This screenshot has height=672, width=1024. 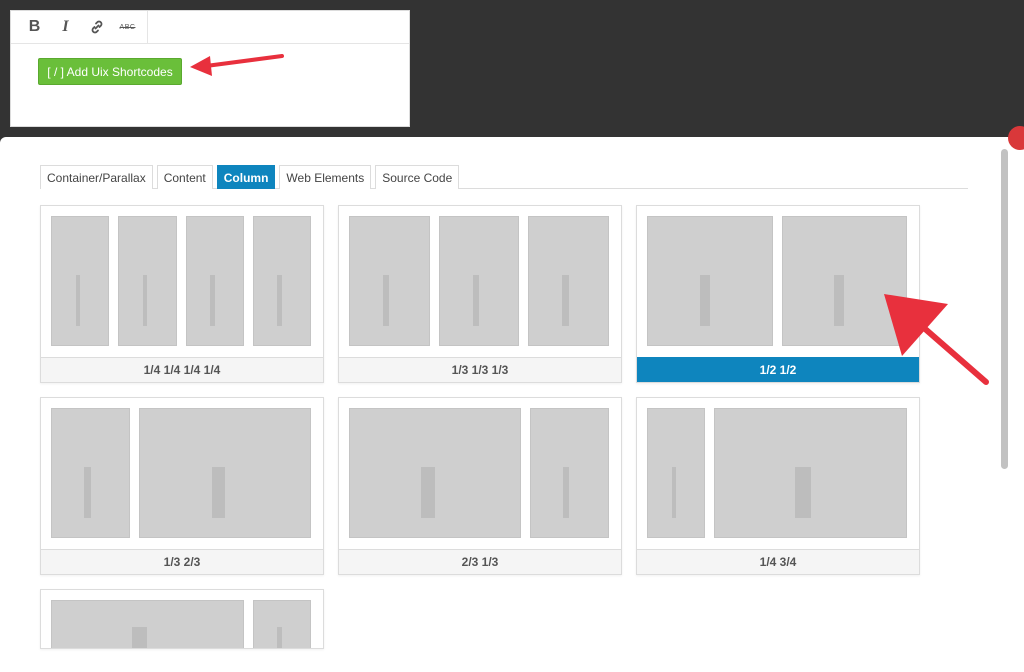 I want to click on layout-card-partial, so click(x=182, y=619).